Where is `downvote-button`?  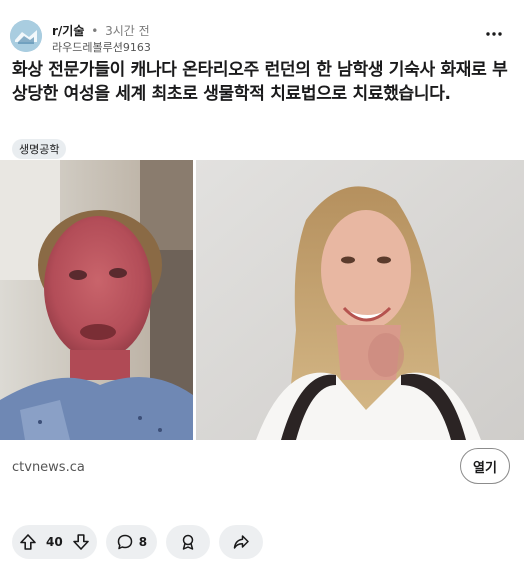 downvote-button is located at coordinates (81, 542).